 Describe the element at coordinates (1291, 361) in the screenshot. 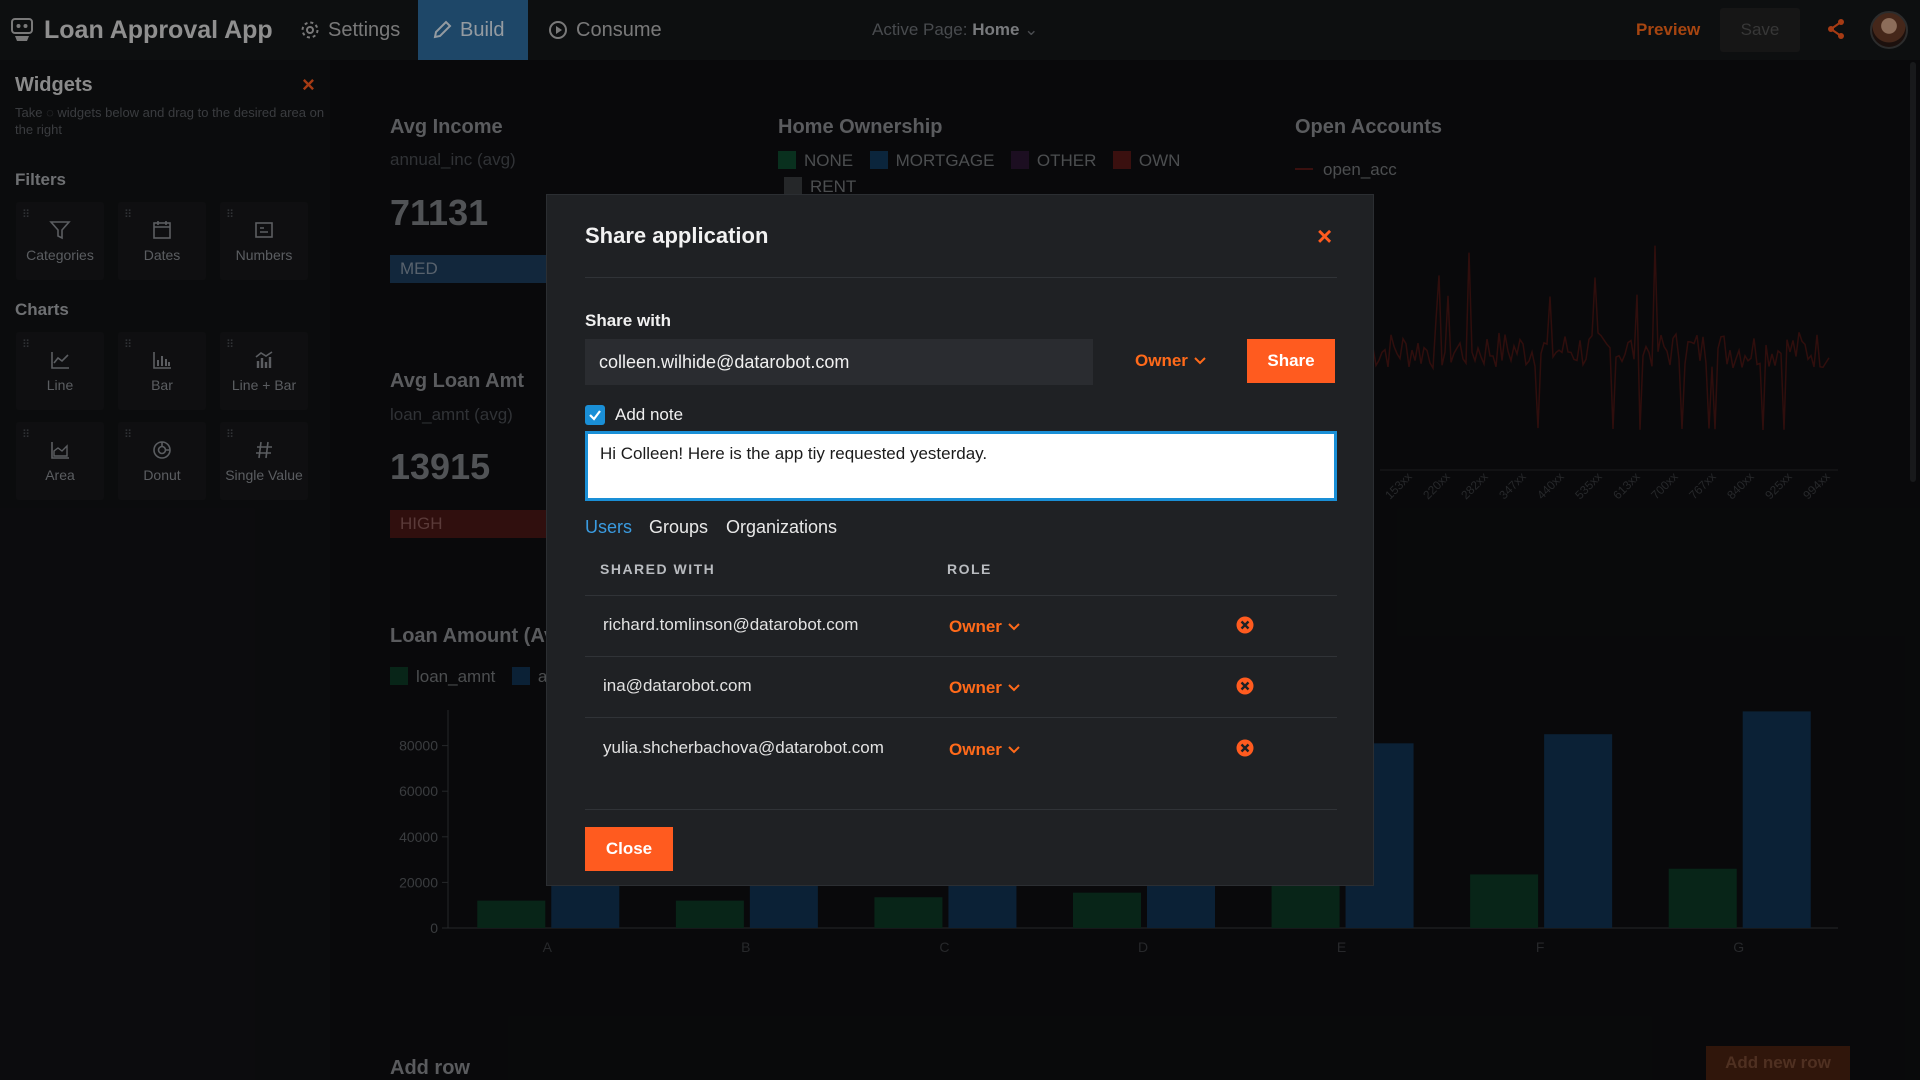

I see `share-button: Share` at that location.